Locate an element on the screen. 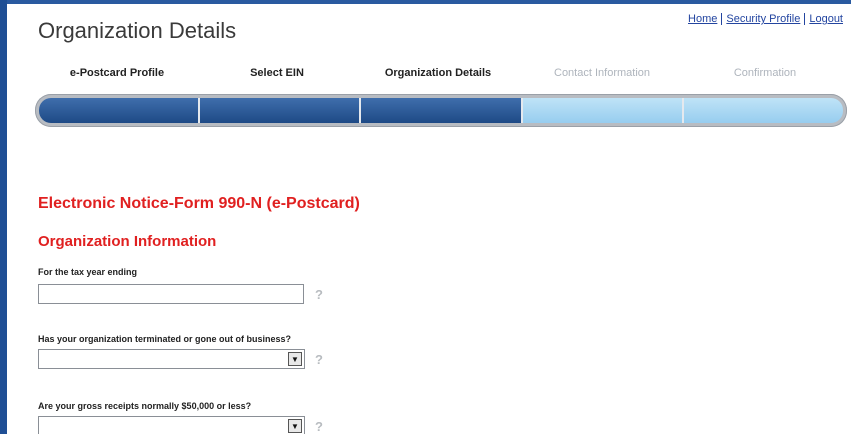  section-title: Organization Information is located at coordinates (127, 241).